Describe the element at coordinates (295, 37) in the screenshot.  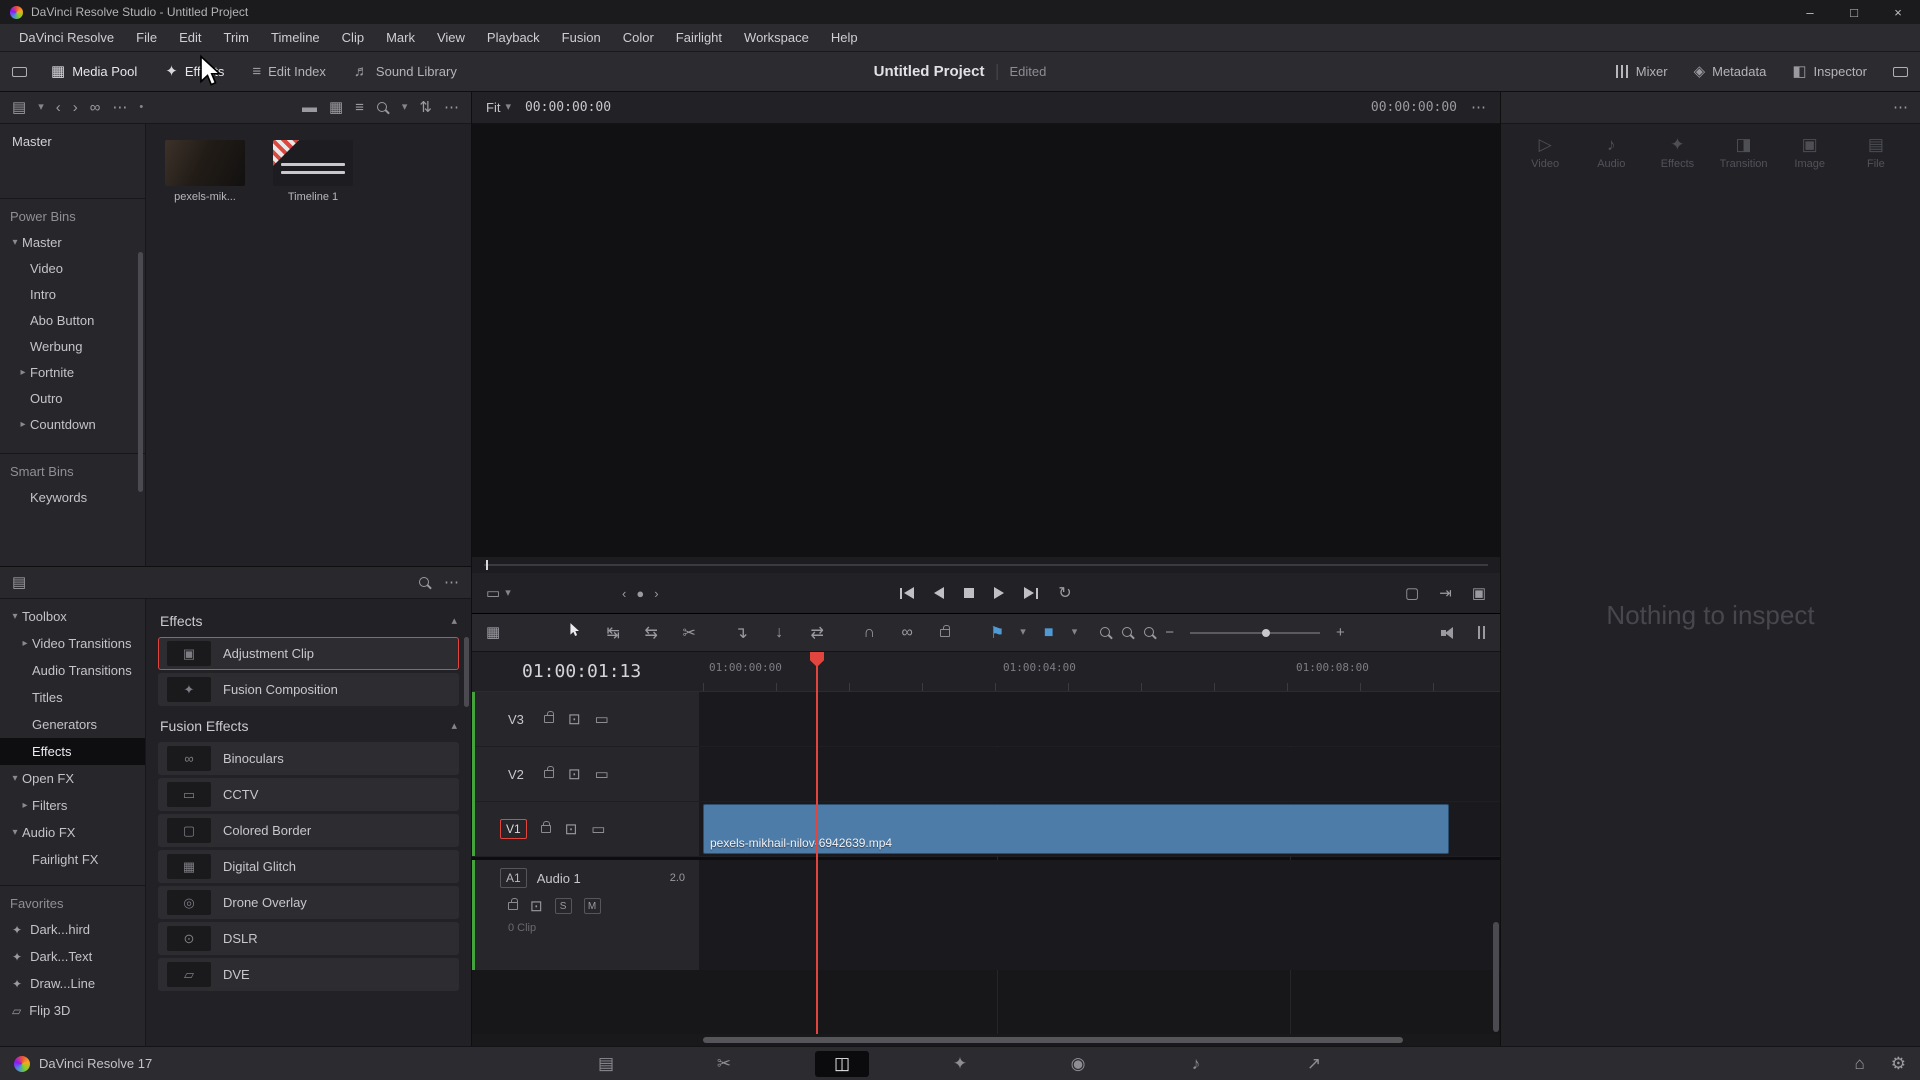
I see `menu-timeline: Timeline` at that location.